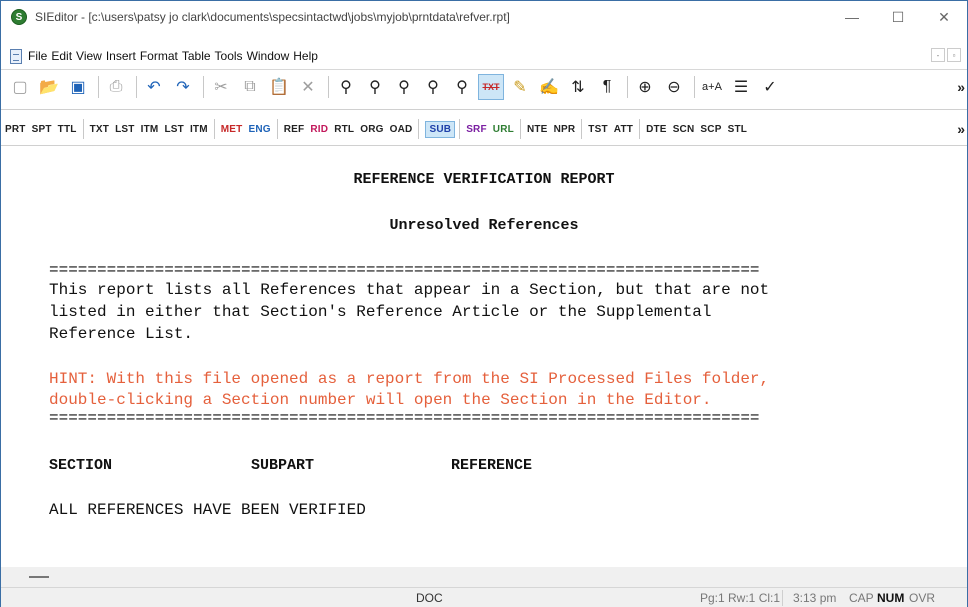 The width and height of the screenshot is (968, 607). I want to click on undo-icon: ↶, so click(154, 87).